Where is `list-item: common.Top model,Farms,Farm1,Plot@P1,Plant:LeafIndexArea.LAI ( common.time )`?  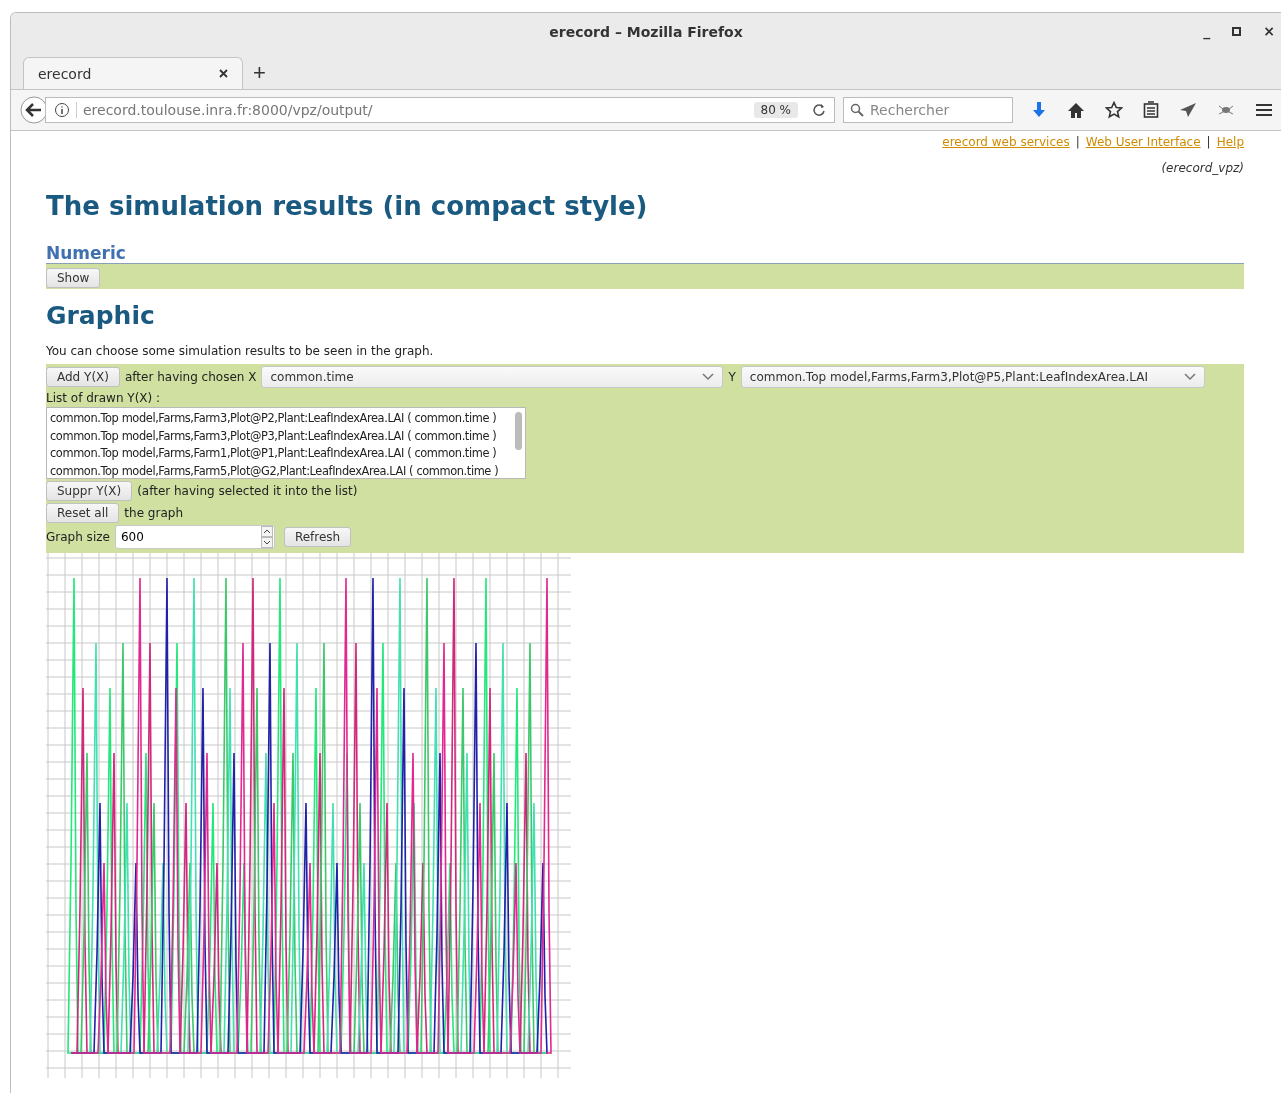
list-item: common.Top model,Farms,Farm1,Plot@P1,Plant:LeafIndexArea.LAI ( common.time ) is located at coordinates (274, 454).